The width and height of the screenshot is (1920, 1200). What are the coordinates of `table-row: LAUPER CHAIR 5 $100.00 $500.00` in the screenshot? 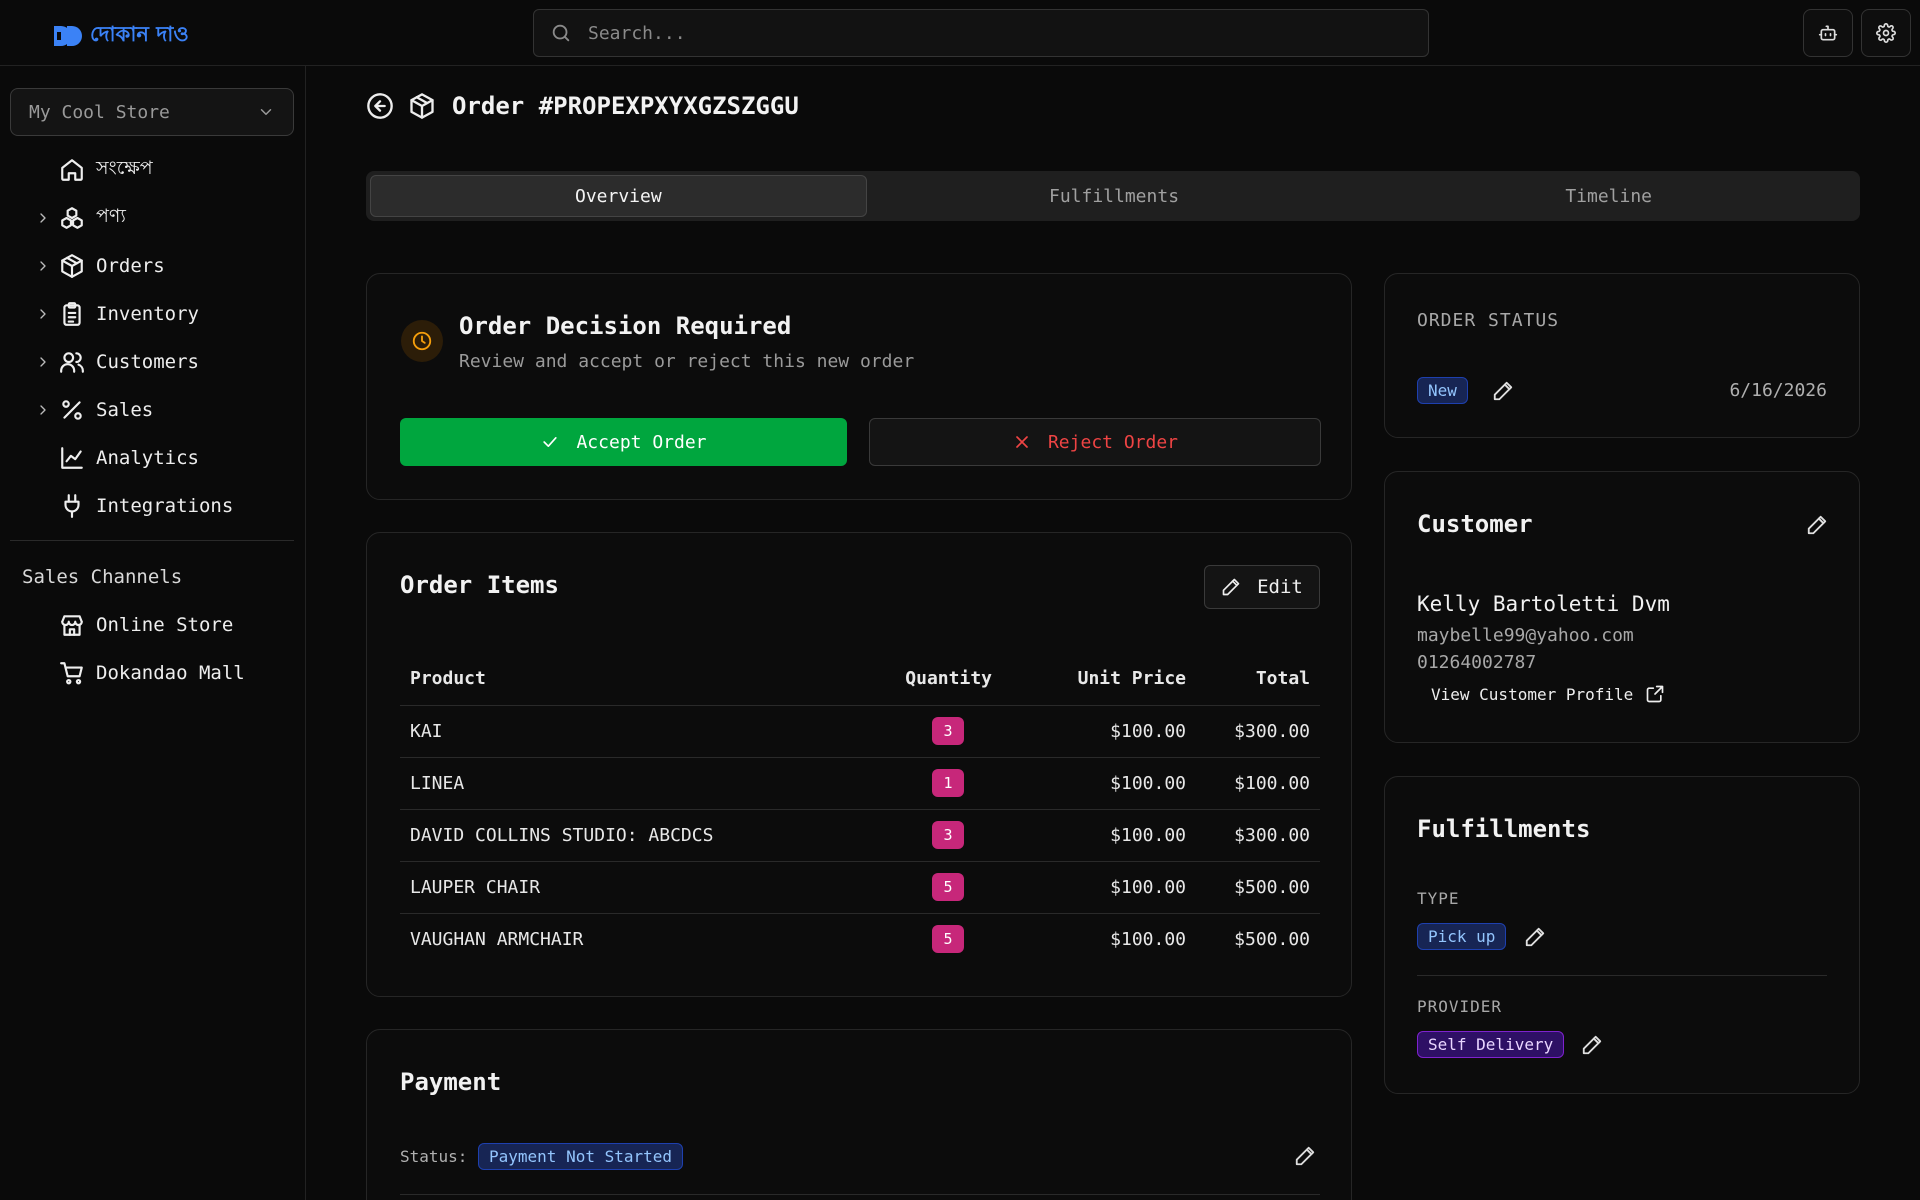 It's located at (860, 887).